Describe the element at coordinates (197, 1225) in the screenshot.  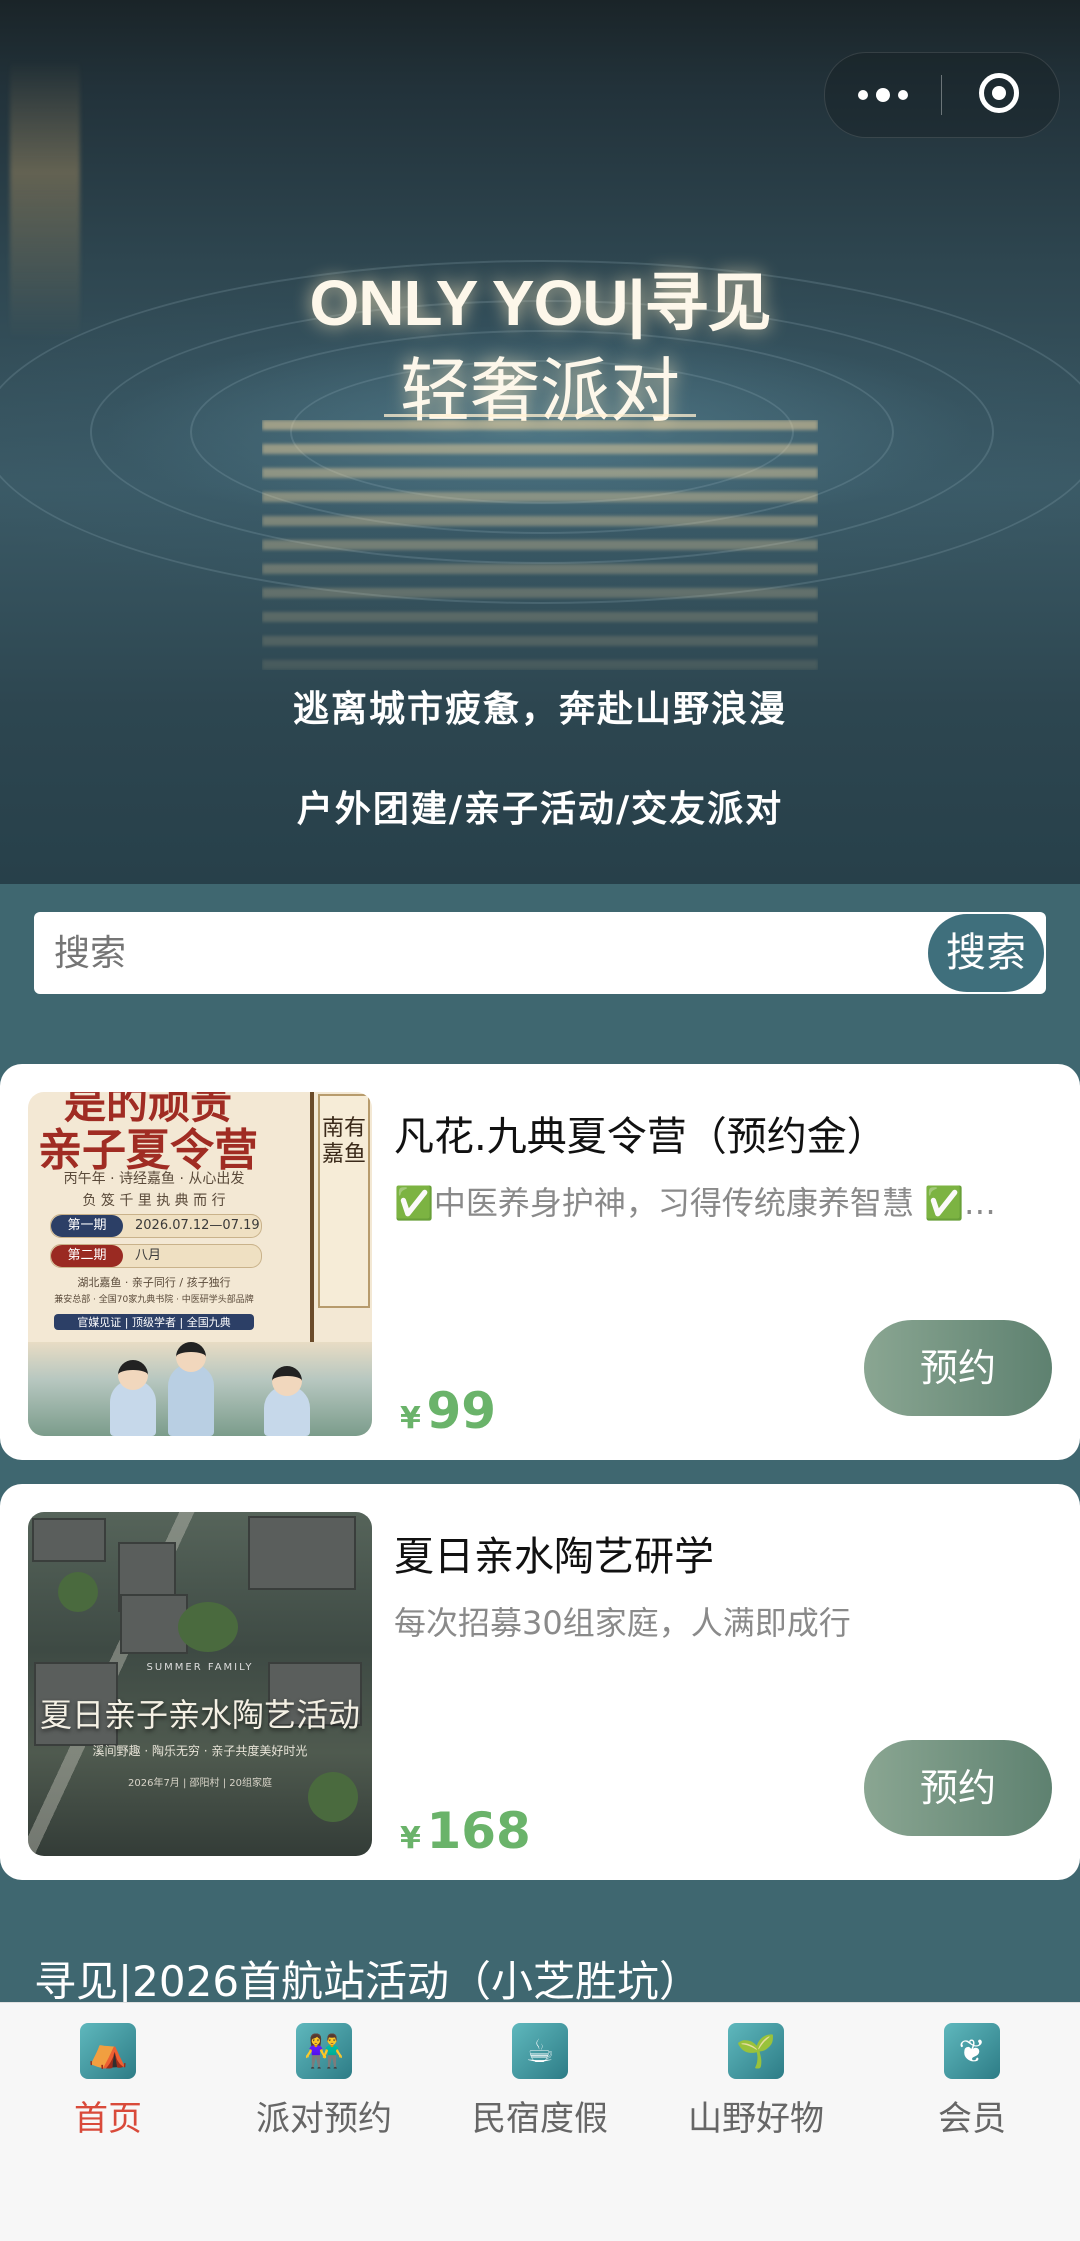
I see `poster-period-date: 2026.07.12—07.19` at that location.